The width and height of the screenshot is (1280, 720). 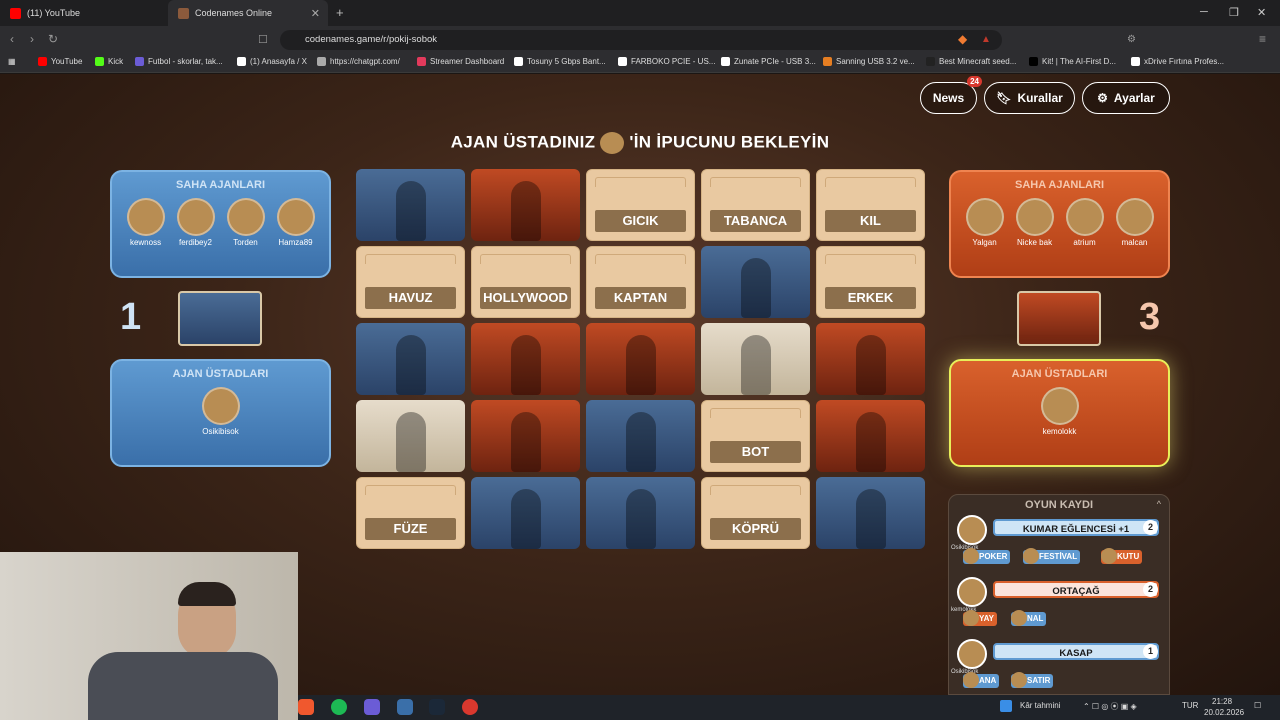 I want to click on clue-giver-avatar, so click(x=972, y=654).